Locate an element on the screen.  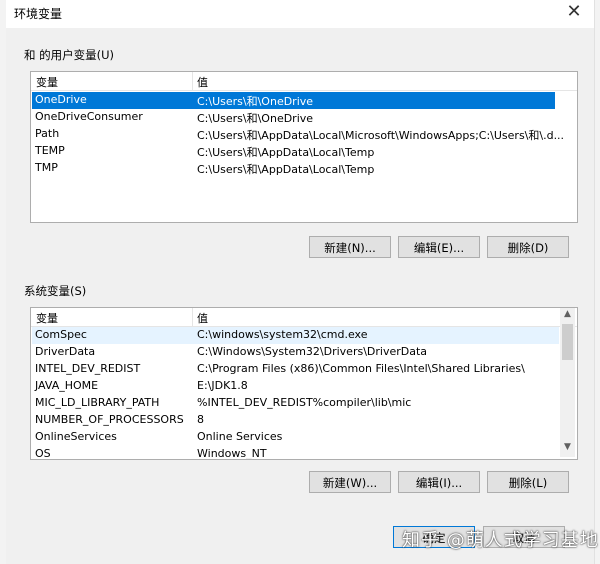
system-var-value: %INTEL_DEV_REDIST%compiler\lib\mic is located at coordinates (304, 402).